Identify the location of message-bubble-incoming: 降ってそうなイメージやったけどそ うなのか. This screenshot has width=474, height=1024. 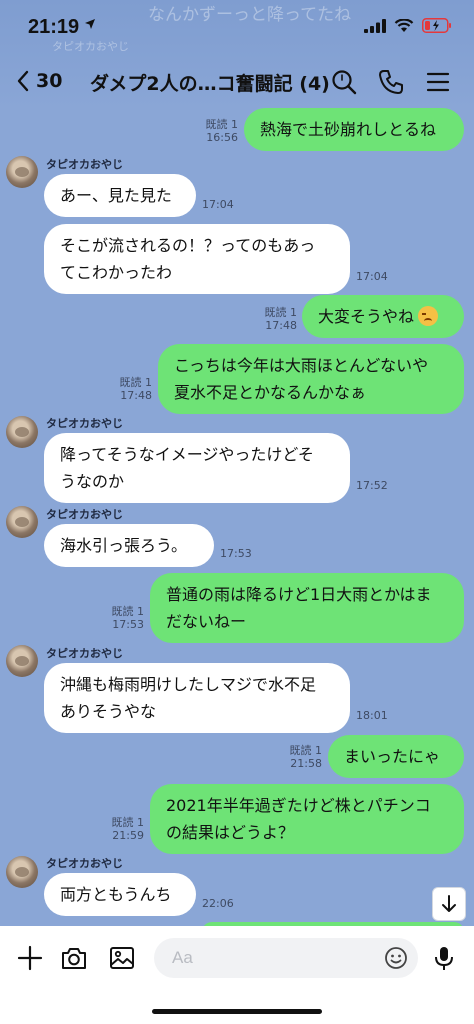
(197, 468).